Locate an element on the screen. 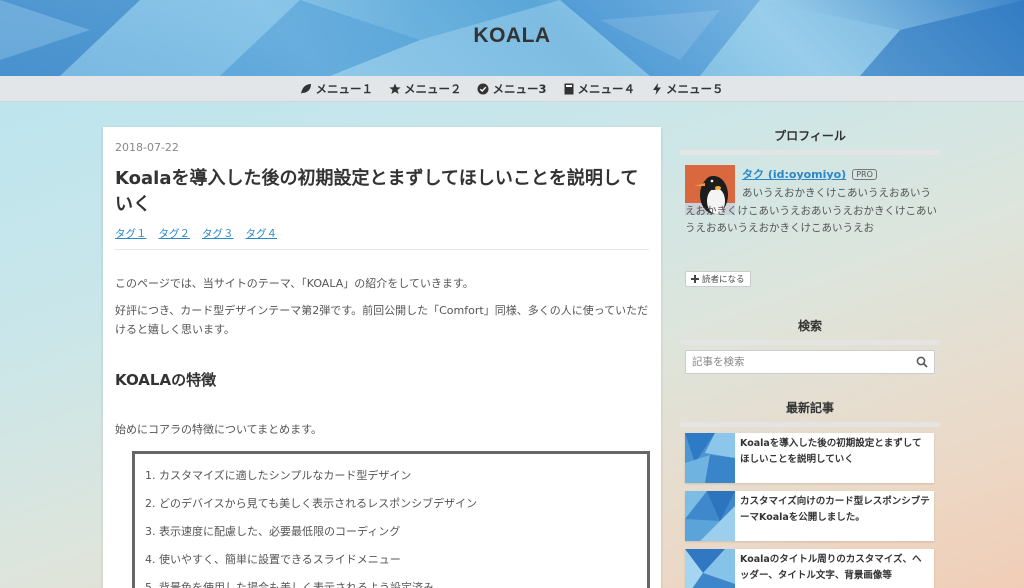  recent-post: カスタマイズ向けのカード型レスポンシブテーマKoalaを公開しました。 is located at coordinates (809, 516).